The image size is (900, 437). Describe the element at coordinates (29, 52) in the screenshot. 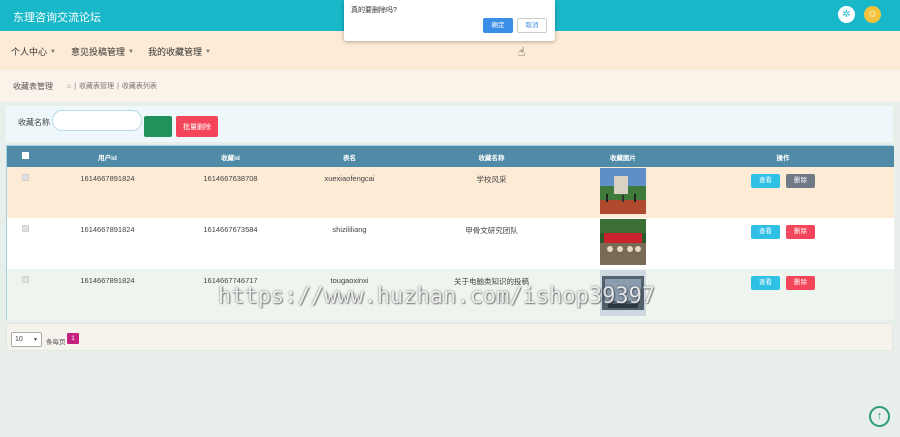

I see `nav-item-label: 个人中心` at that location.